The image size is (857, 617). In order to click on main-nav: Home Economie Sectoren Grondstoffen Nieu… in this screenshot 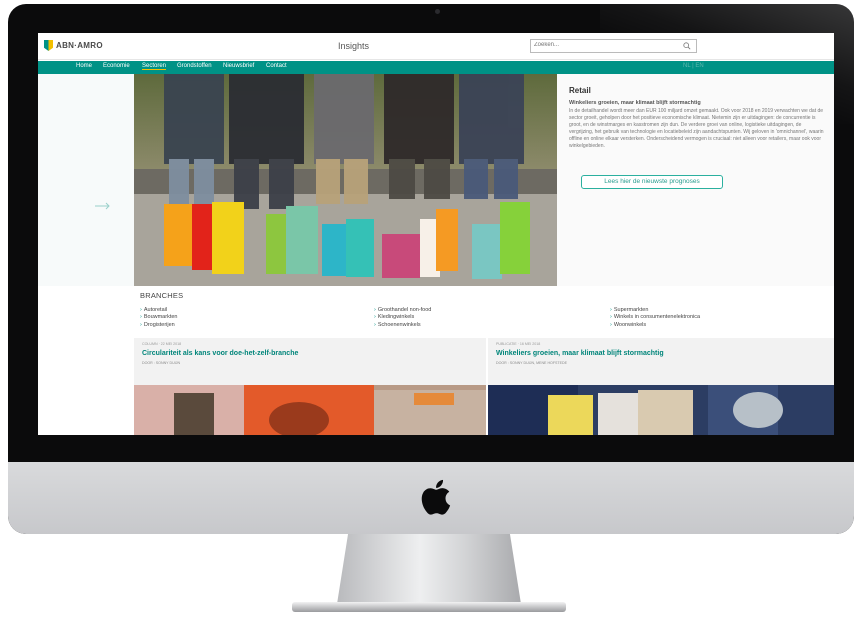, I will do `click(436, 67)`.